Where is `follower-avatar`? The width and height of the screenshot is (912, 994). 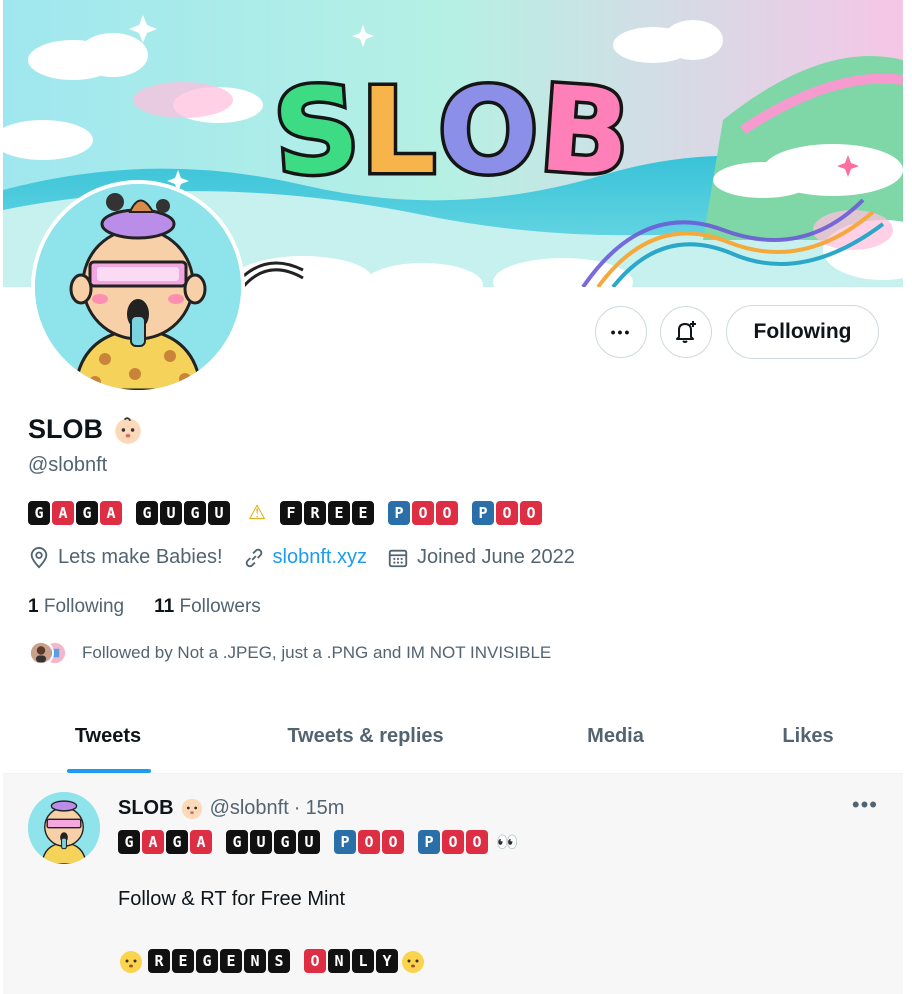
follower-avatar is located at coordinates (41, 653).